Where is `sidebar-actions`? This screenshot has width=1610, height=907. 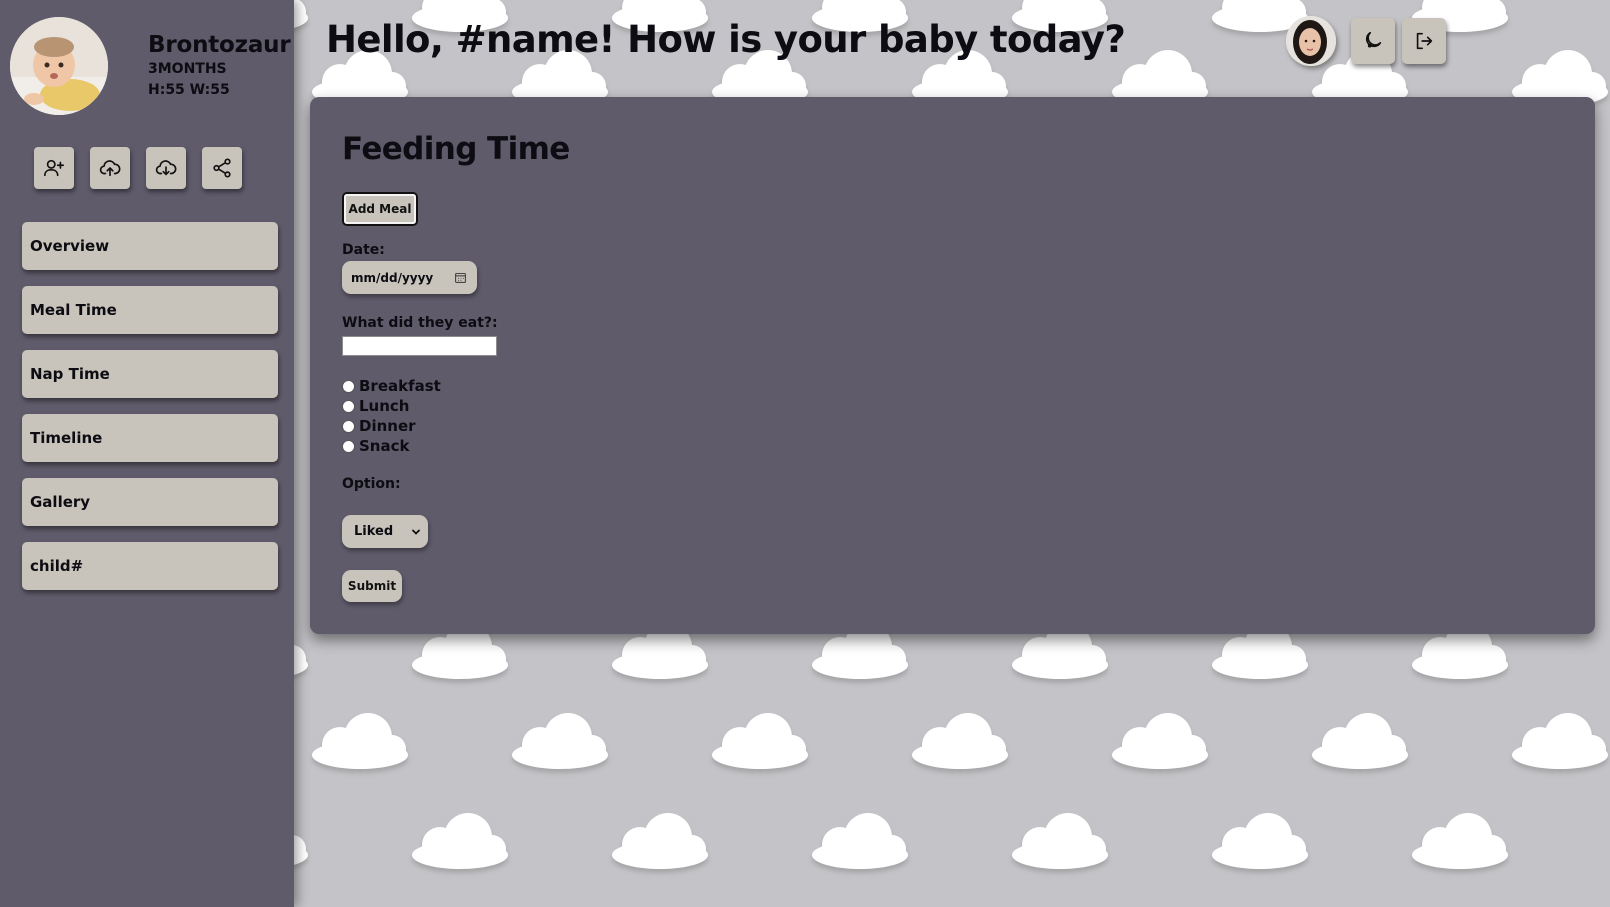
sidebar-actions is located at coordinates (138, 168).